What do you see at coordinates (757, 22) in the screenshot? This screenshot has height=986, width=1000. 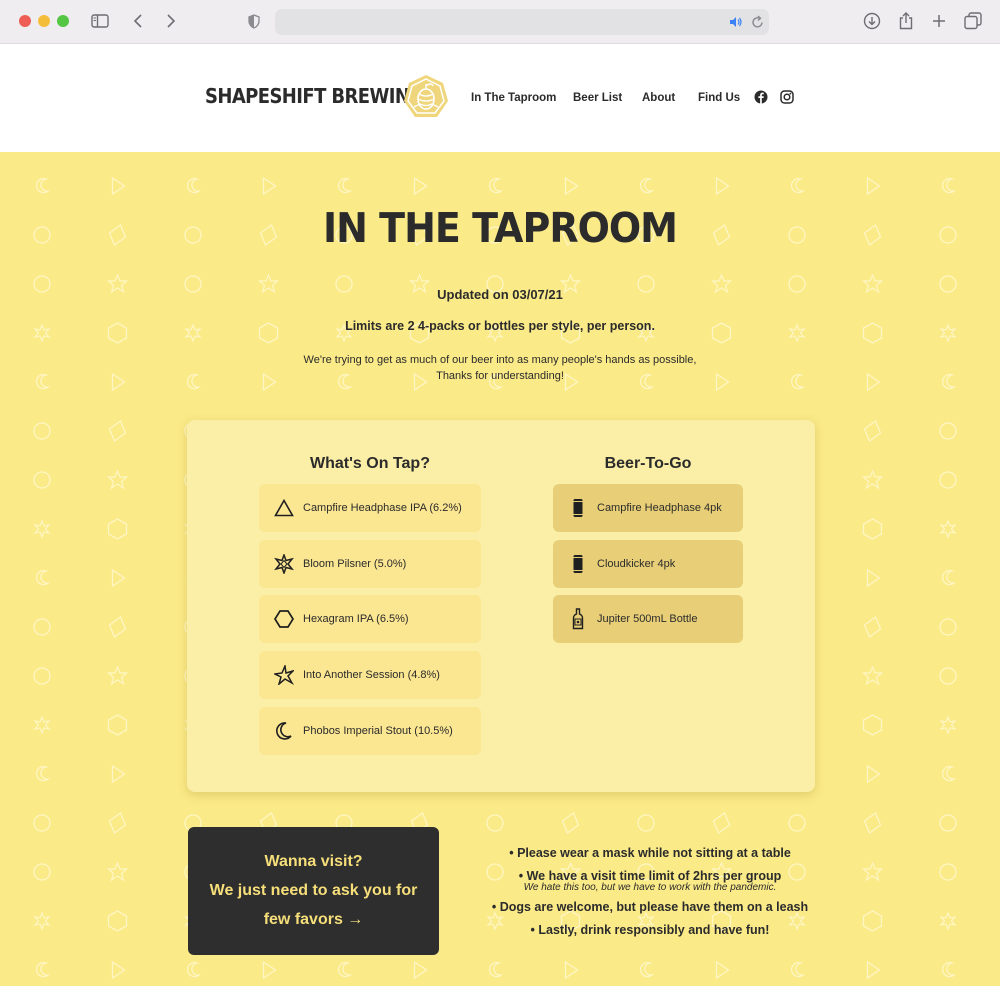 I see `reload-icon` at bounding box center [757, 22].